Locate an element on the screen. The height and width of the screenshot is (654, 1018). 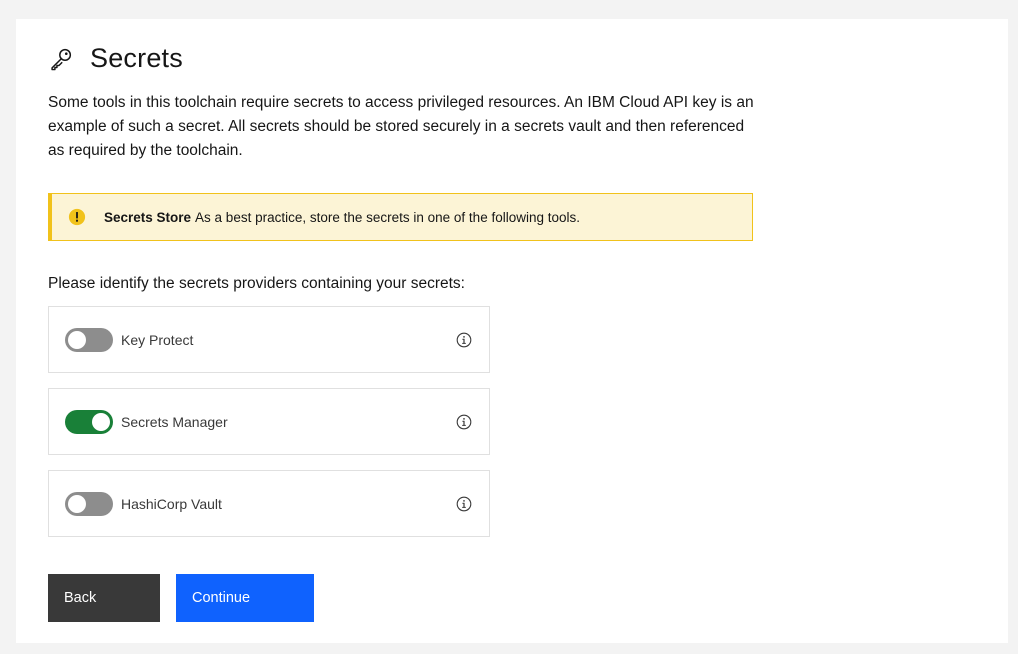
provider-label: Secrets Manager is located at coordinates (174, 421).